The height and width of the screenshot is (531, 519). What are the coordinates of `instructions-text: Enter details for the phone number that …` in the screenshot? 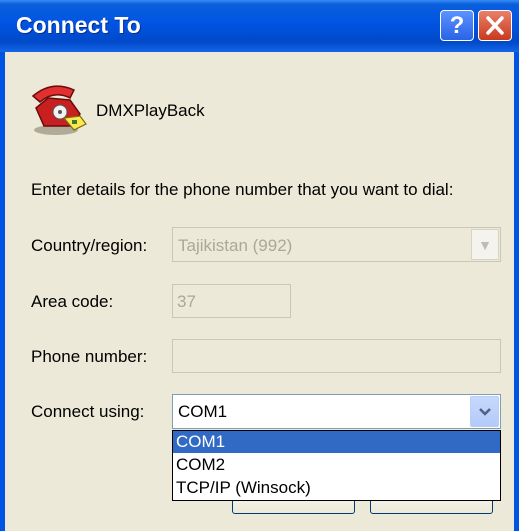 It's located at (242, 189).